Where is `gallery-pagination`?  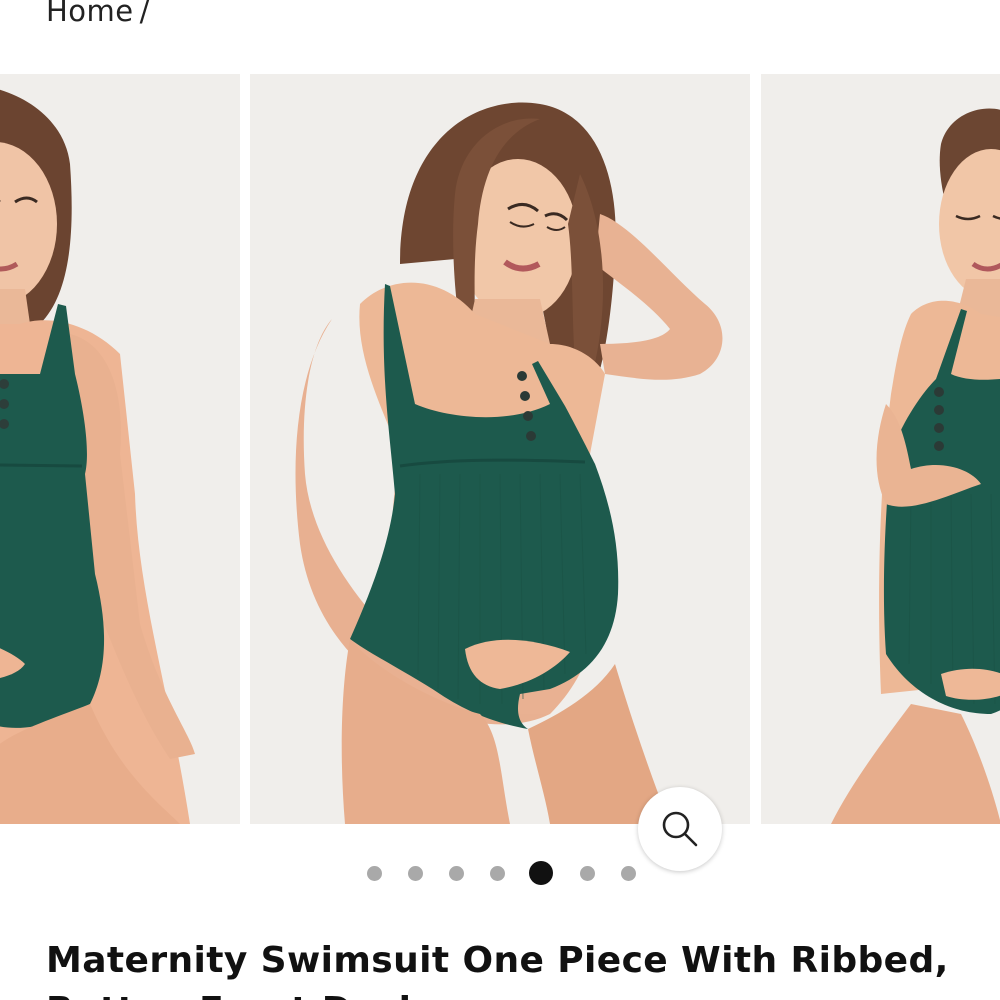
gallery-pagination is located at coordinates (500, 873).